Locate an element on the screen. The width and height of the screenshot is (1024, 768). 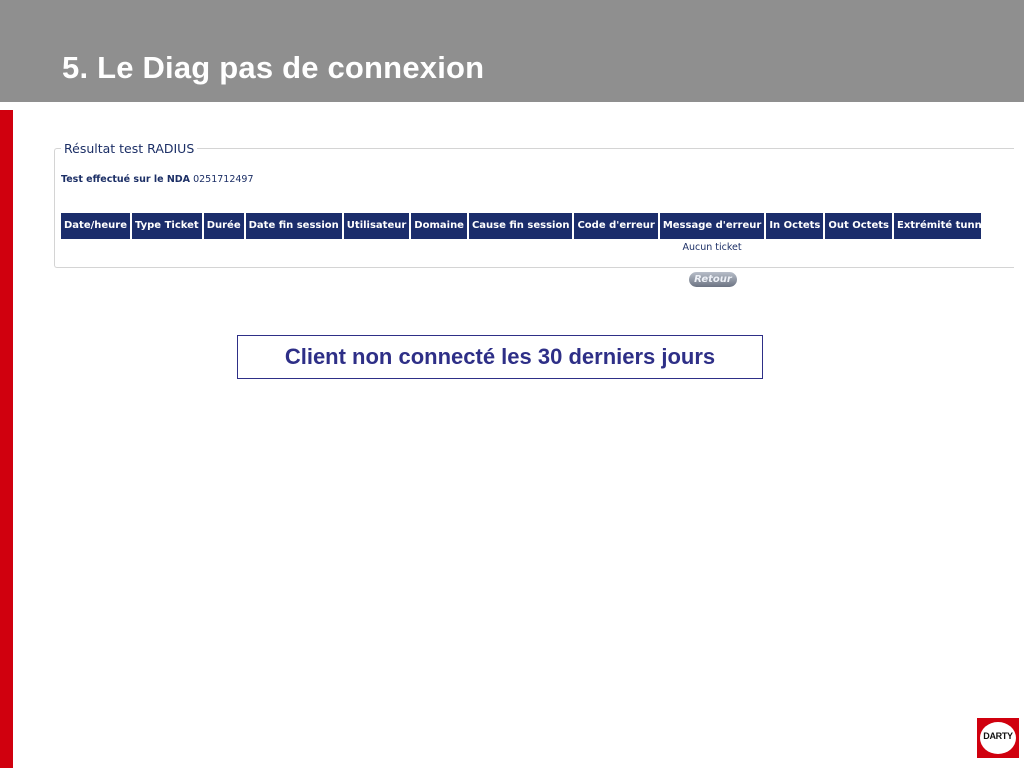
column-header: Extrémité tunnel L is located at coordinates (937, 226).